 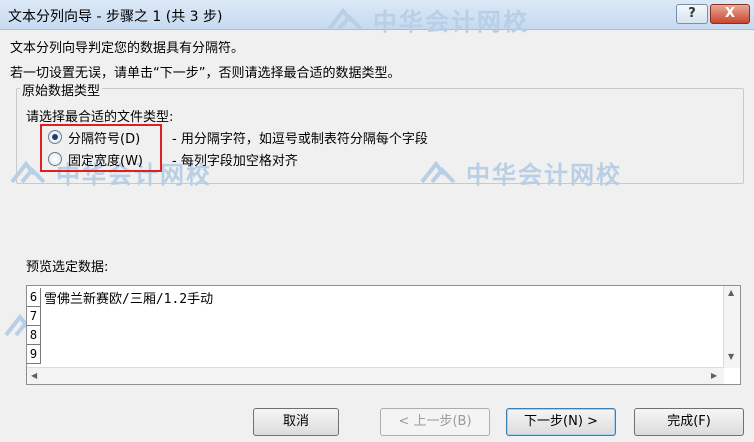 I want to click on scroll-up-icon: ▲, so click(x=731, y=292).